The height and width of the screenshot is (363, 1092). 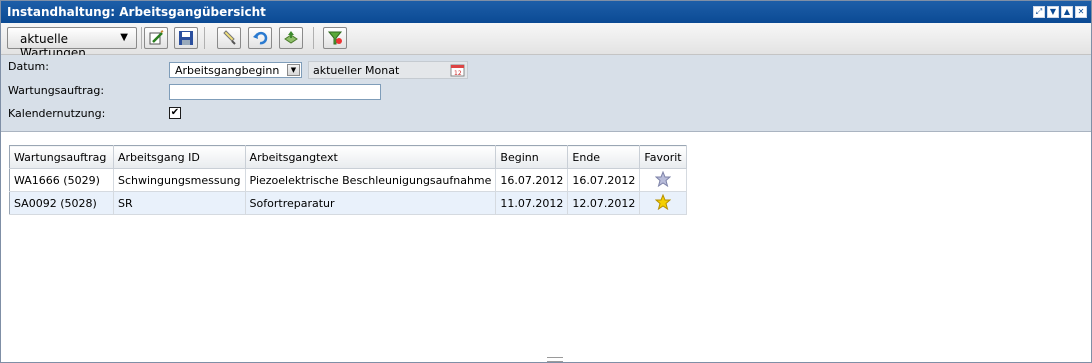 What do you see at coordinates (179, 203) in the screenshot?
I see `cell-operation-id: SR` at bounding box center [179, 203].